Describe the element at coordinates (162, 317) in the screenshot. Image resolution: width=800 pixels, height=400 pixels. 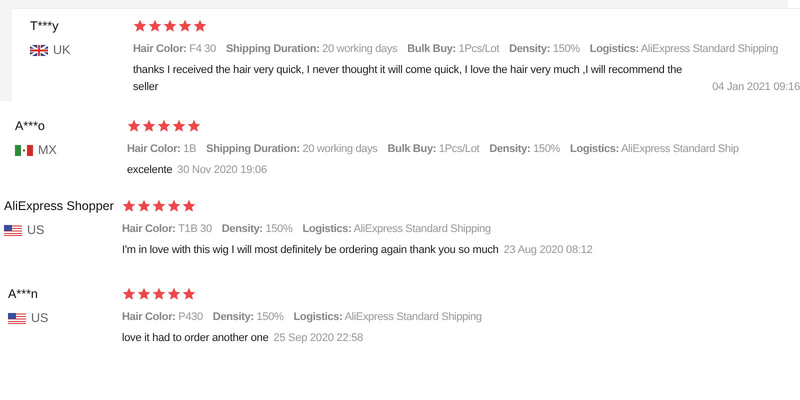
I see `product-attribute: Hair Color: P430` at that location.